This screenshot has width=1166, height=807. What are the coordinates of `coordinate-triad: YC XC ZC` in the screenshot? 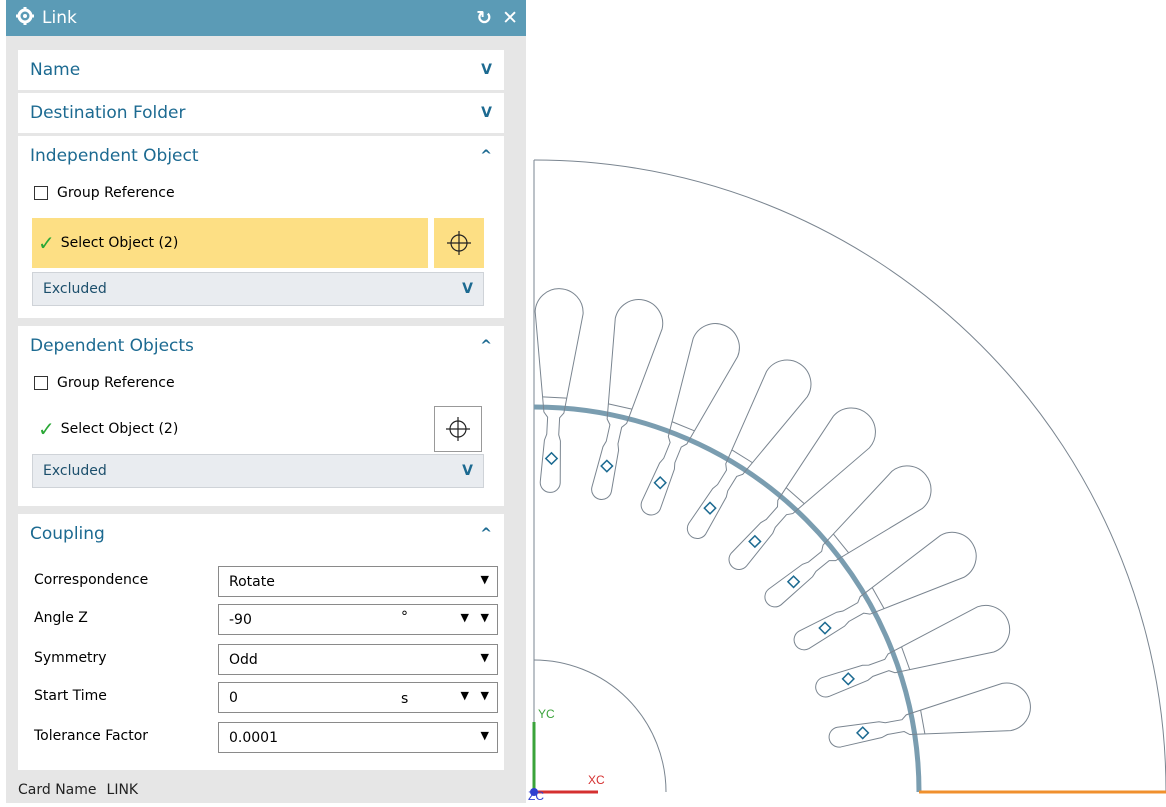 It's located at (566, 755).